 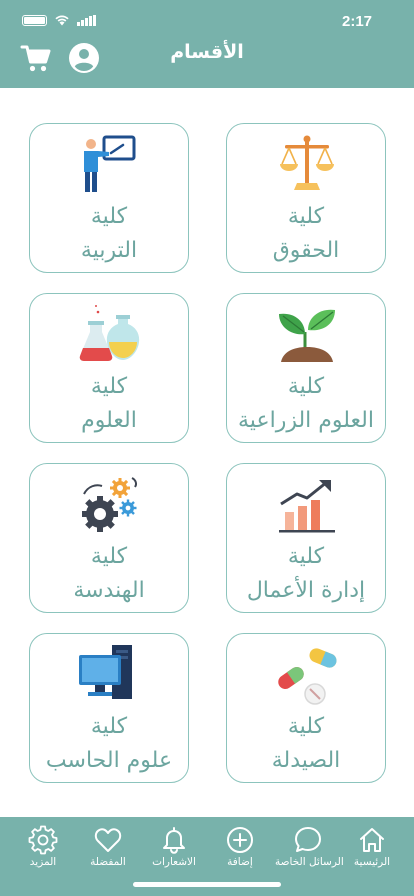 What do you see at coordinates (36, 58) in the screenshot?
I see `cart-icon` at bounding box center [36, 58].